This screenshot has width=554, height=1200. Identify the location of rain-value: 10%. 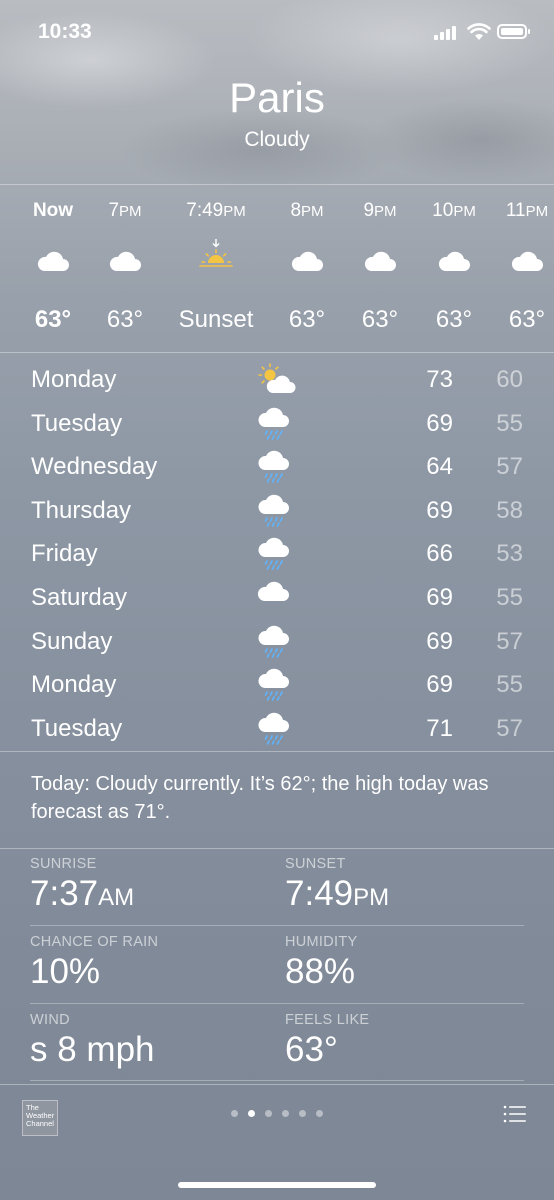
(65, 971).